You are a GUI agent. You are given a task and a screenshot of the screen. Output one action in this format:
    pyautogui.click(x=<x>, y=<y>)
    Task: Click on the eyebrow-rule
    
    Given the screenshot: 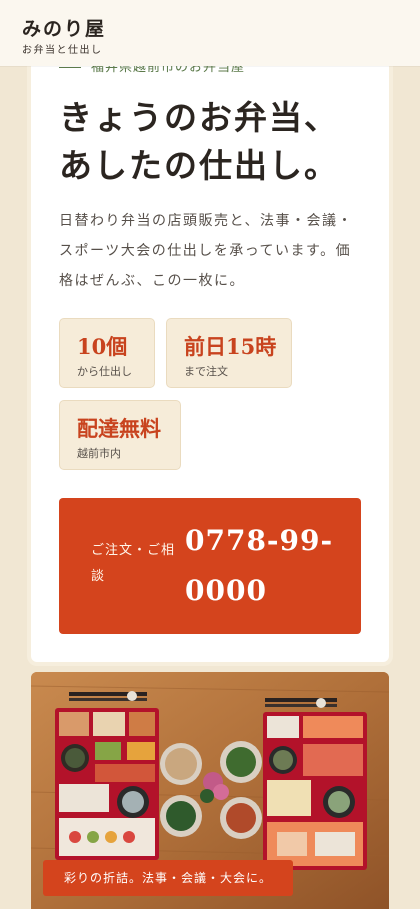 What is the action you would take?
    pyautogui.click(x=70, y=67)
    